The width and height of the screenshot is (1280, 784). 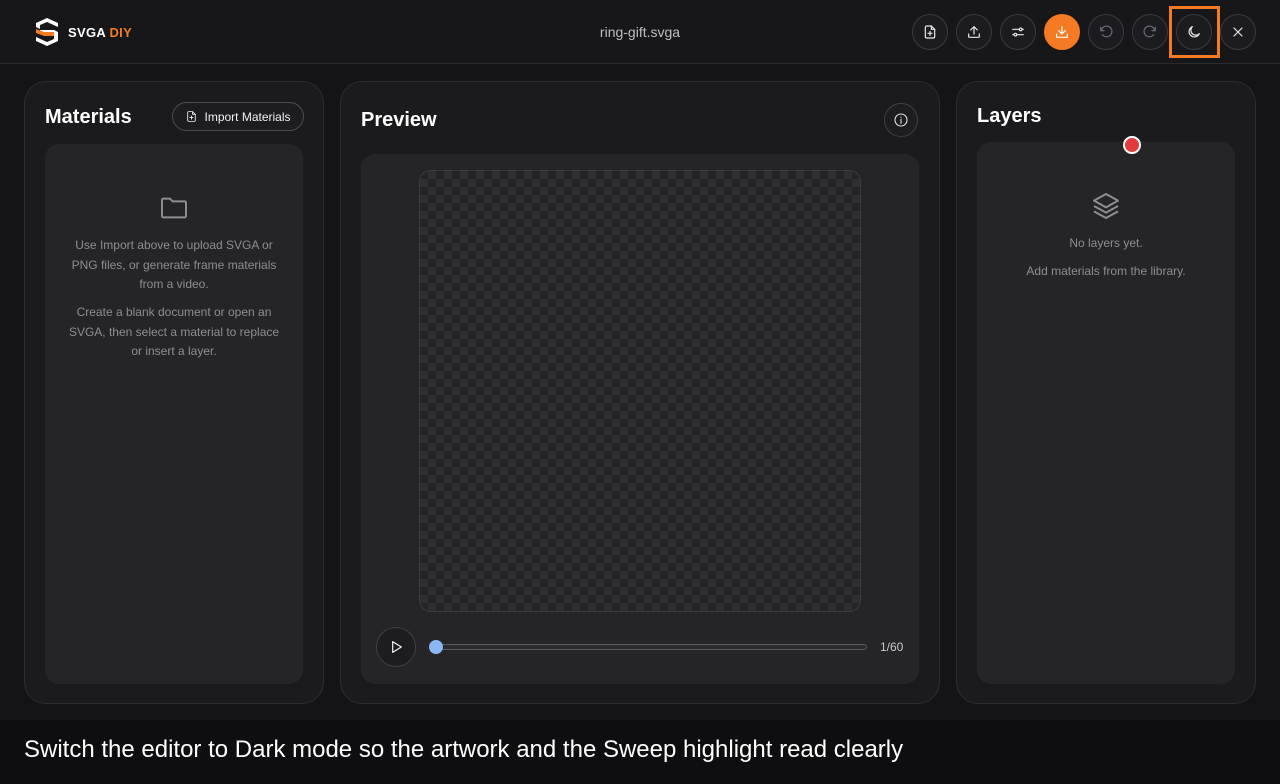 What do you see at coordinates (651, 647) in the screenshot?
I see `timeline-slider` at bounding box center [651, 647].